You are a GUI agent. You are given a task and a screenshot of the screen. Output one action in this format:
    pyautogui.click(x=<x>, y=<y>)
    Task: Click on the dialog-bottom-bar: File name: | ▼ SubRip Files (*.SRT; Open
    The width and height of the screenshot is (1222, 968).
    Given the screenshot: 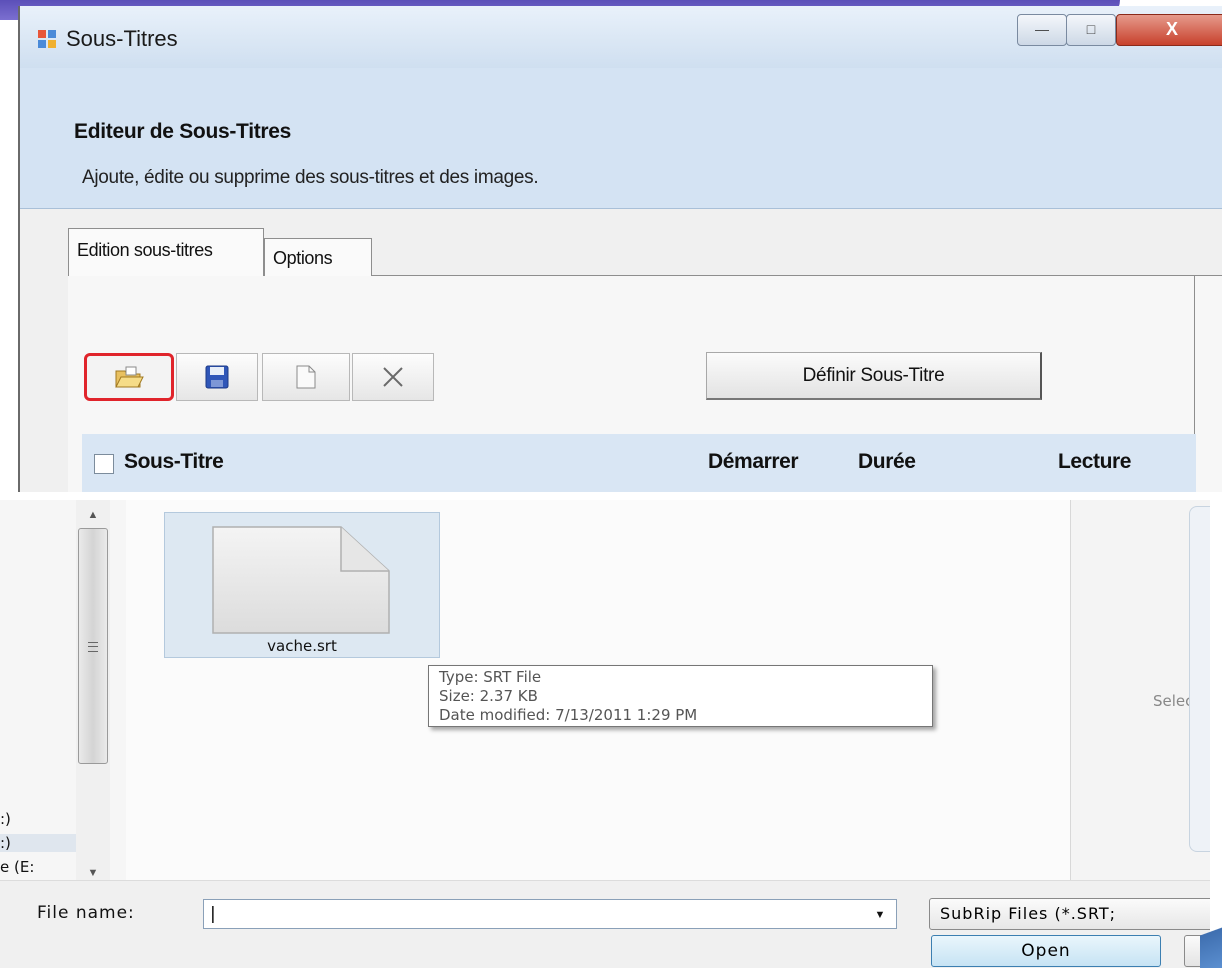 What is the action you would take?
    pyautogui.click(x=605, y=924)
    